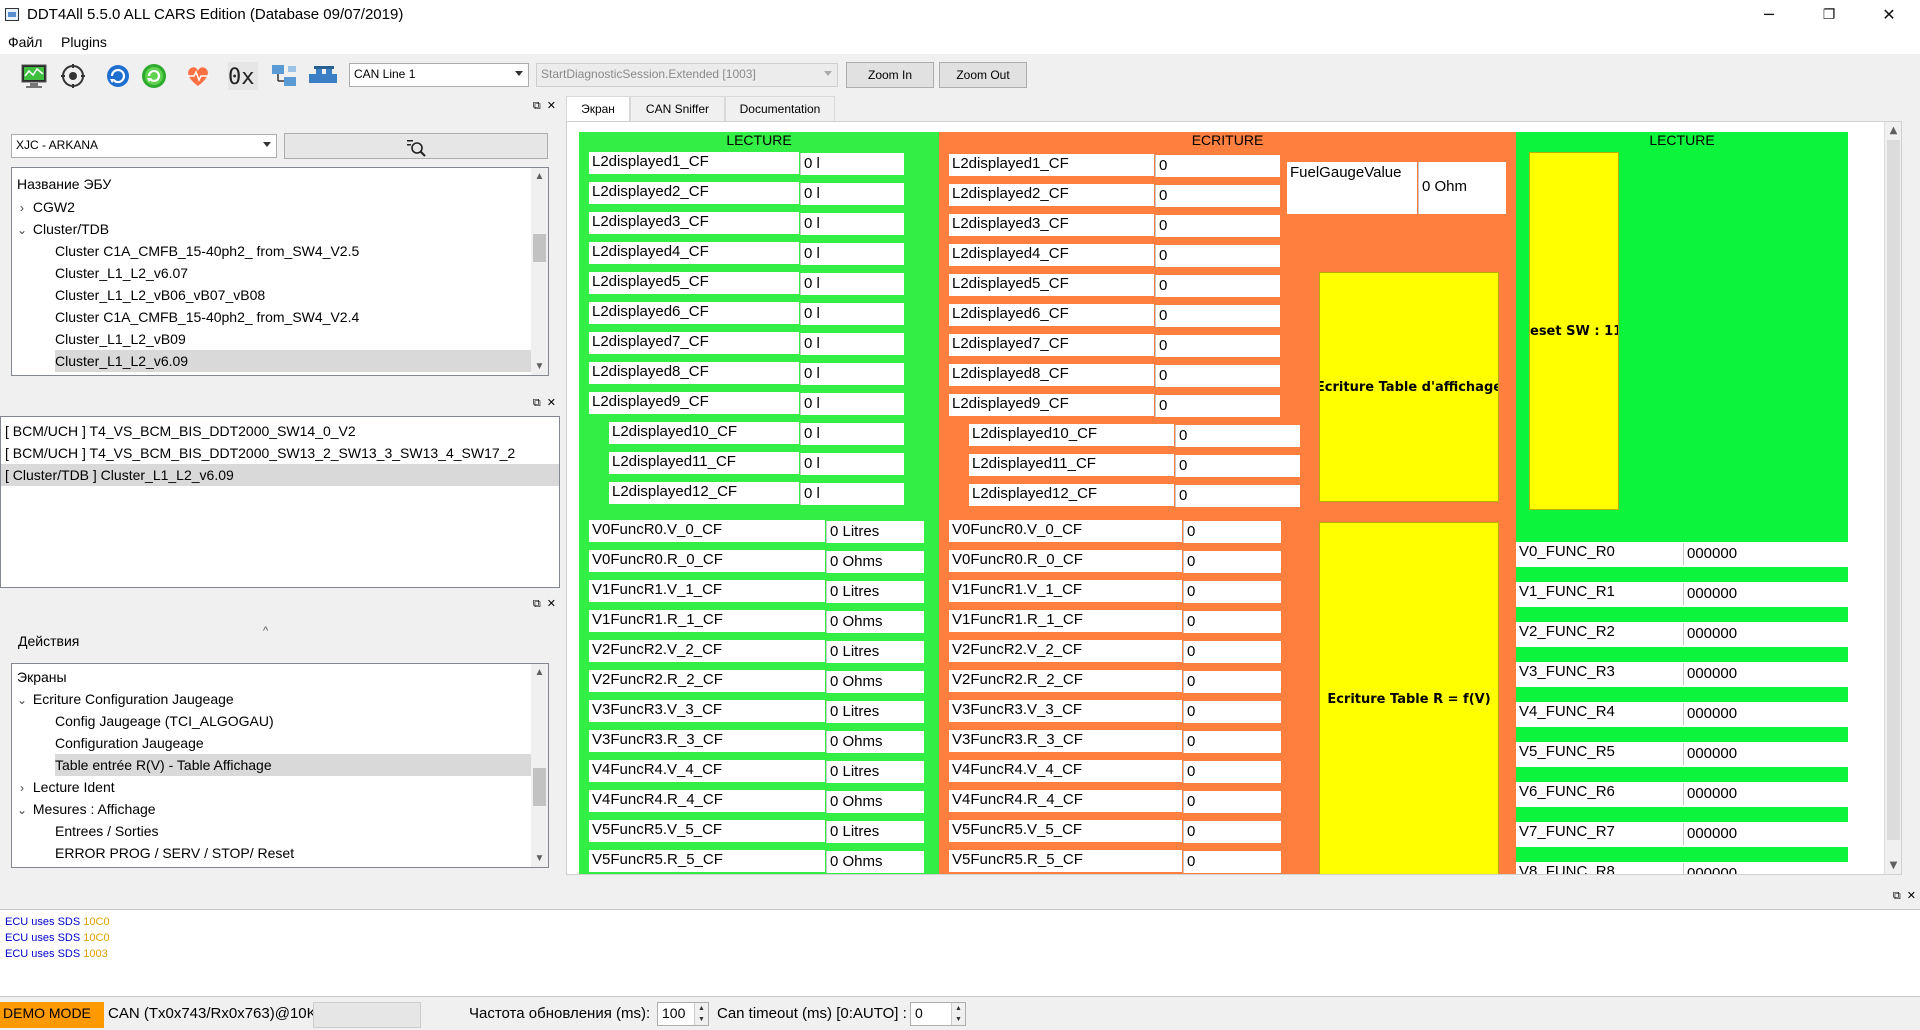 Image resolution: width=1920 pixels, height=1030 pixels. What do you see at coordinates (144, 146) in the screenshot?
I see `vehicle-select: XJC - ARKANA` at bounding box center [144, 146].